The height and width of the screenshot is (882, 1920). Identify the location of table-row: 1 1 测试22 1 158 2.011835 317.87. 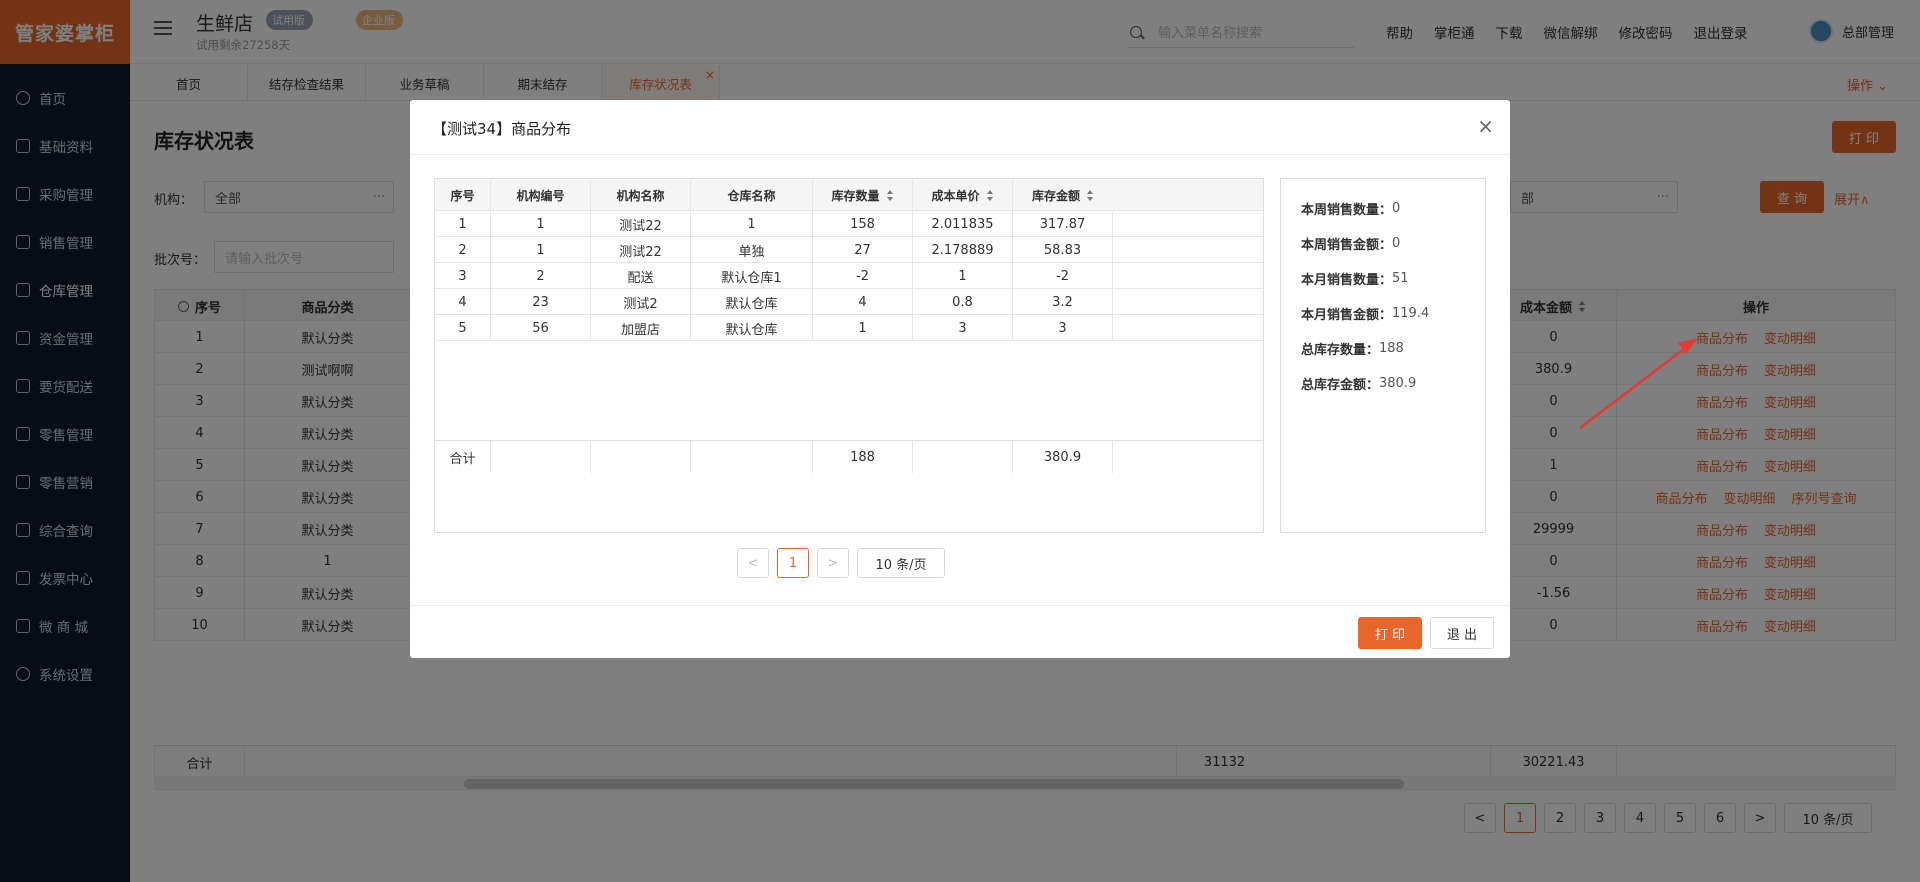
(849, 224).